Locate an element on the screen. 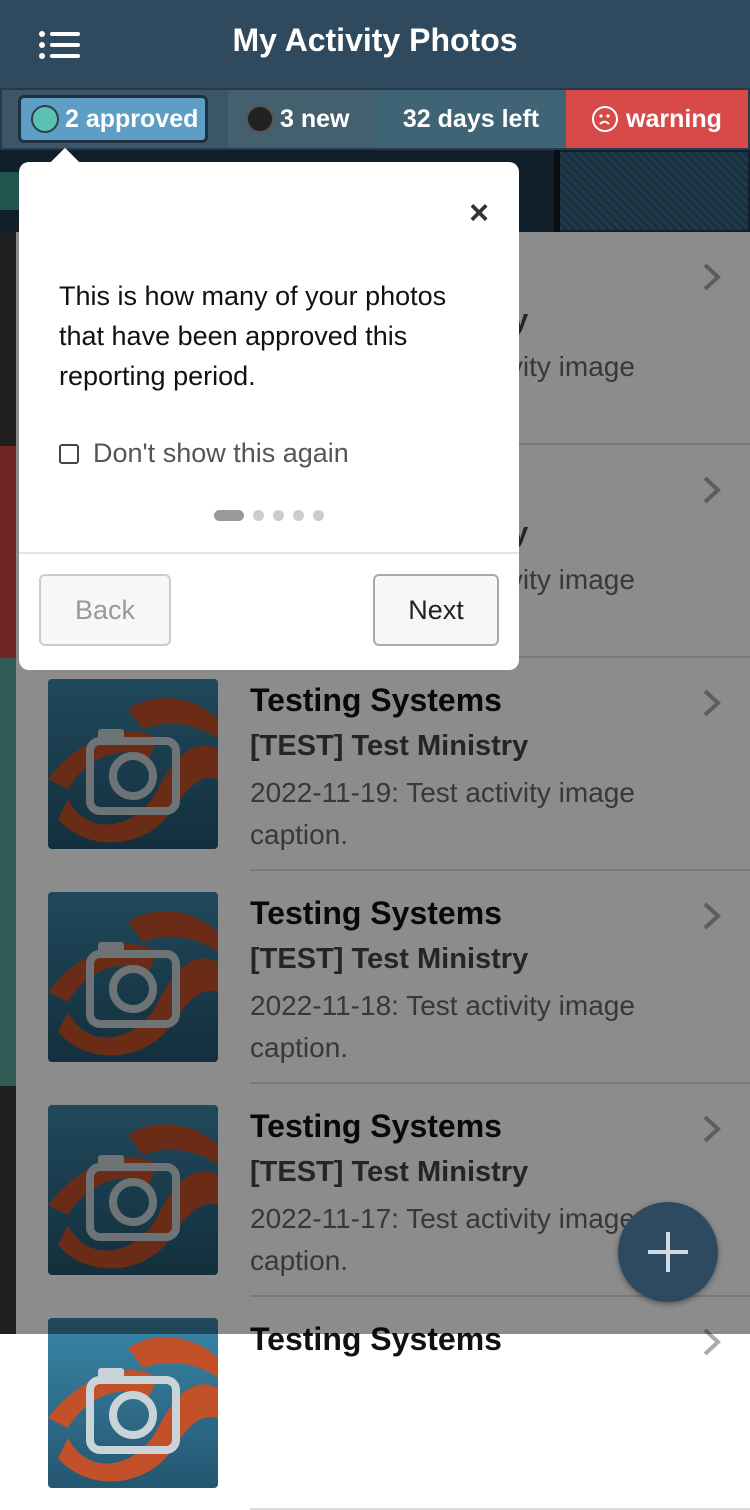 Image resolution: width=750 pixels, height=1510 pixels. status-bar: 2 approved 3 new 32 days left warning is located at coordinates (375, 119).